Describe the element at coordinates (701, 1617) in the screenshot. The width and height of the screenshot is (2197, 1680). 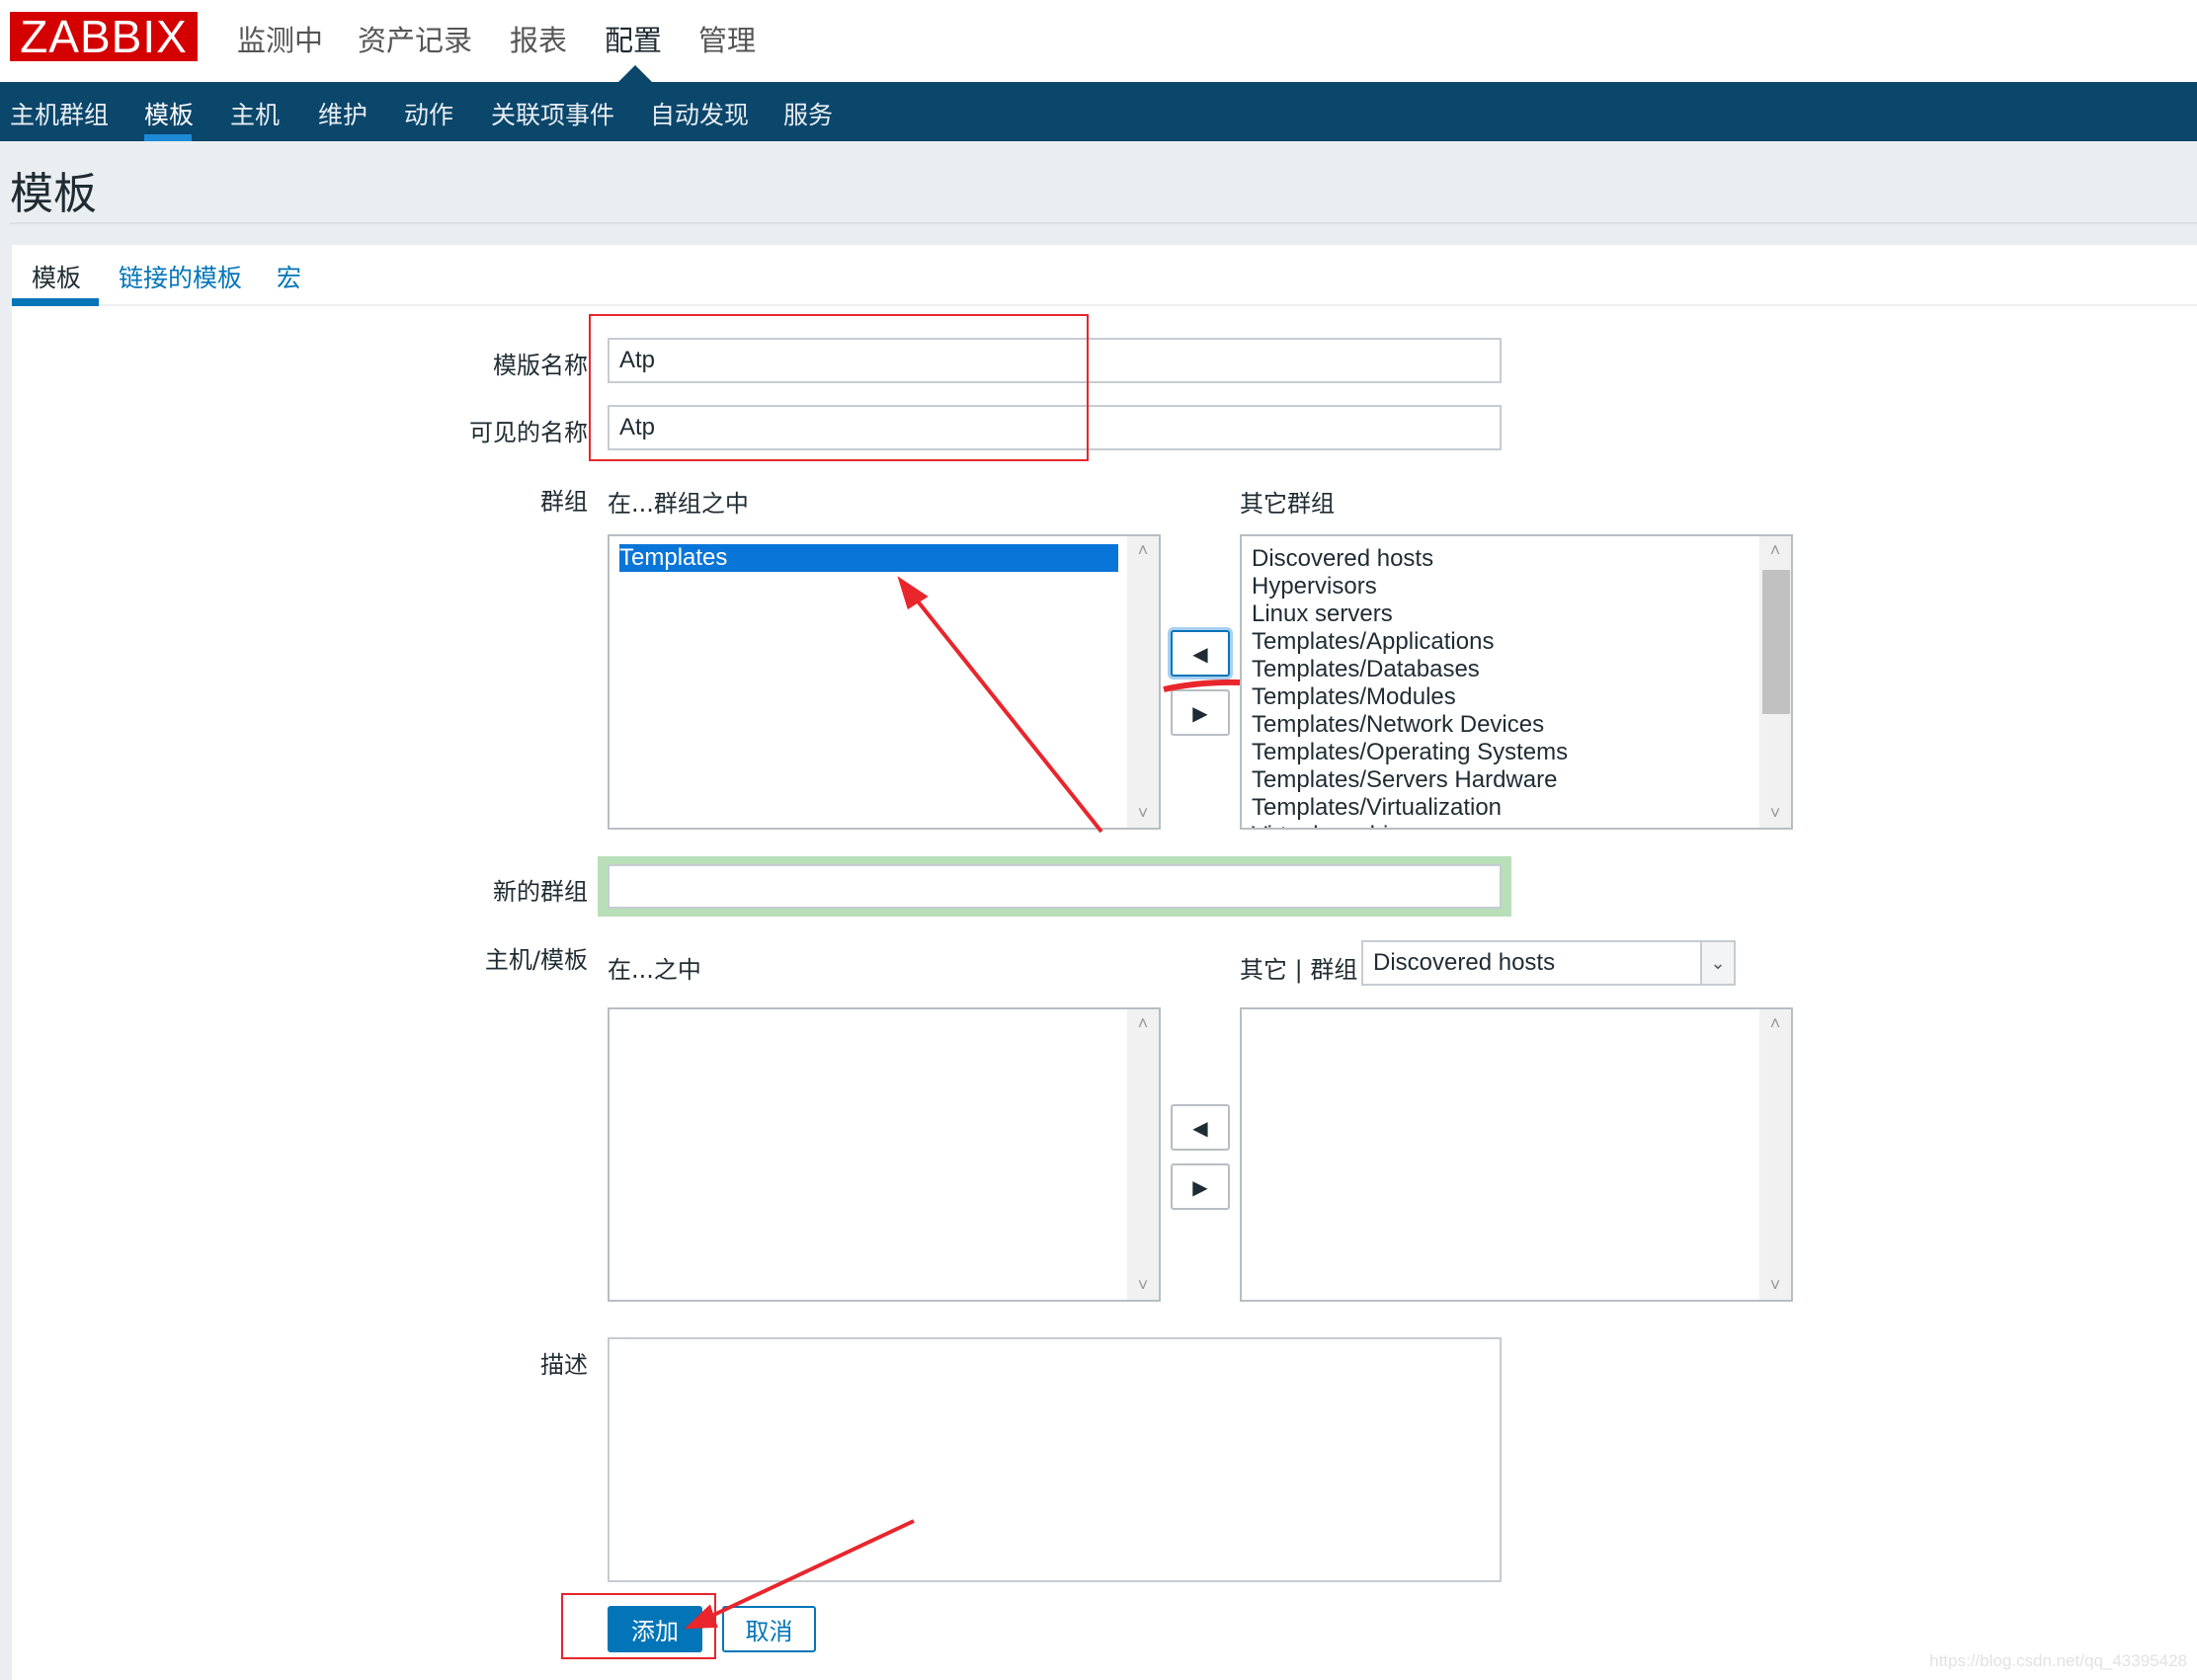
I see `annotation-arrowhead` at that location.